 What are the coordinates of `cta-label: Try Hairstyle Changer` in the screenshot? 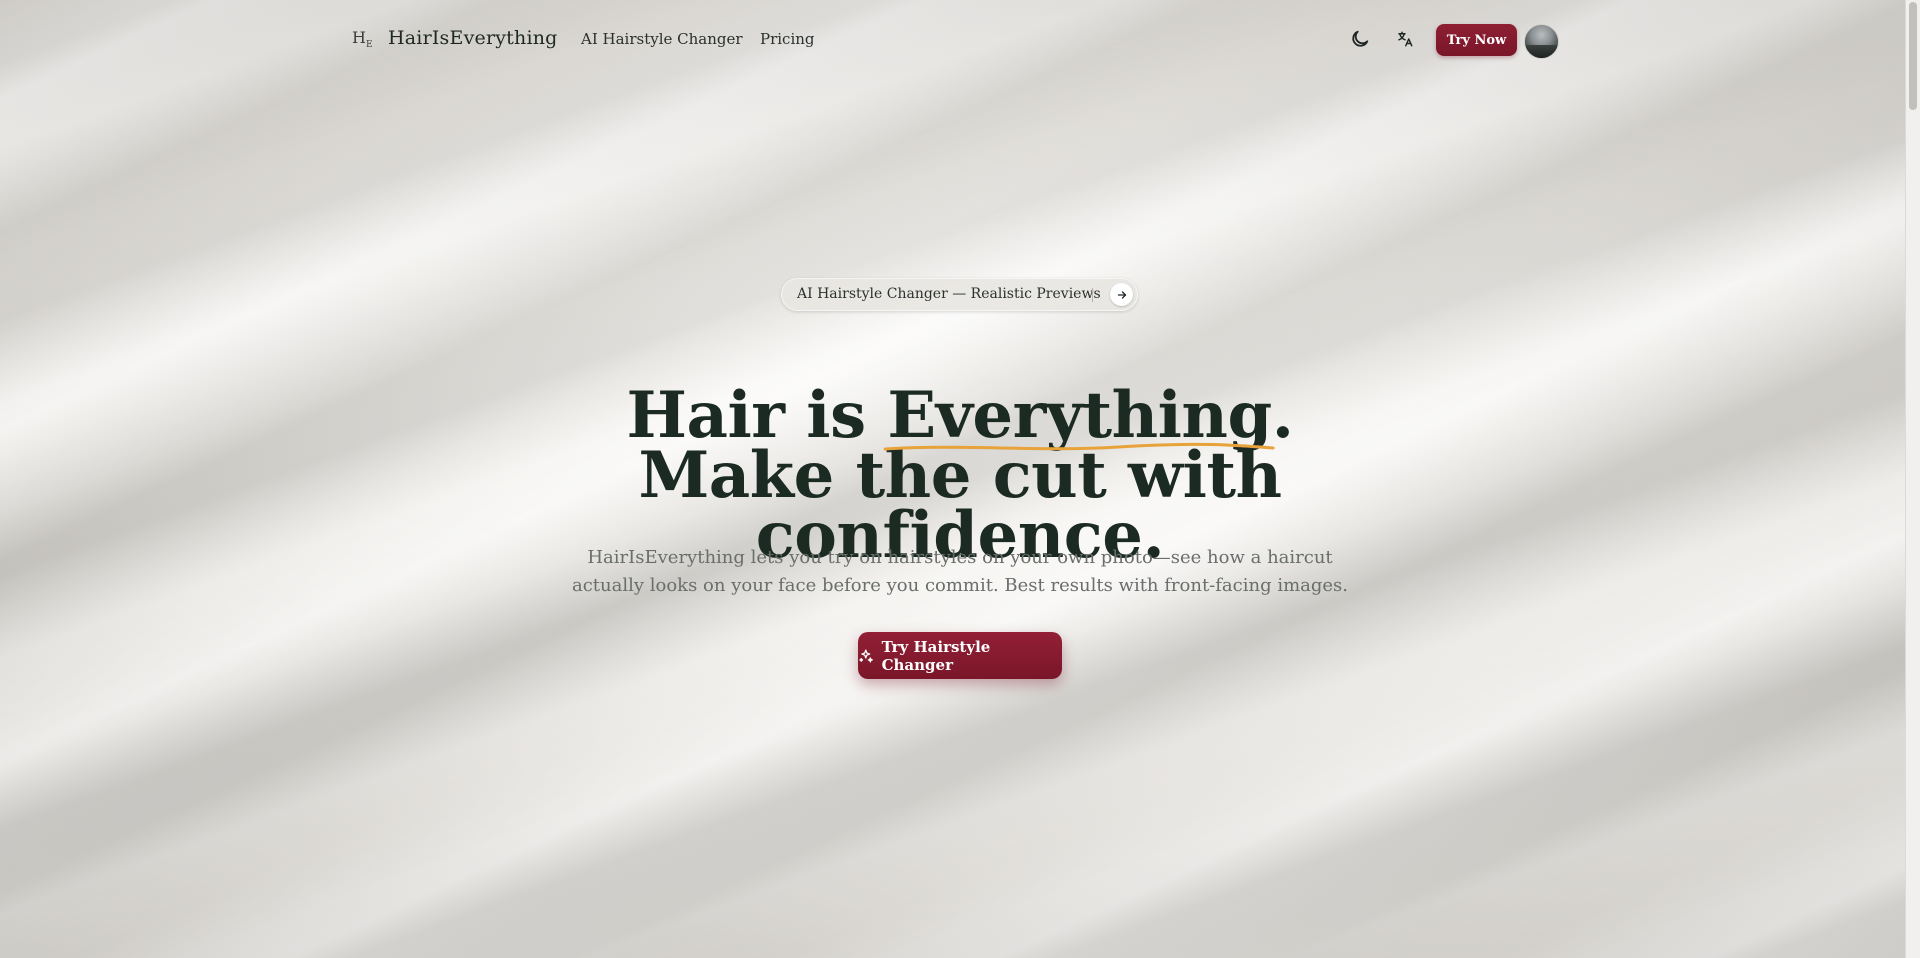 It's located at (936, 655).